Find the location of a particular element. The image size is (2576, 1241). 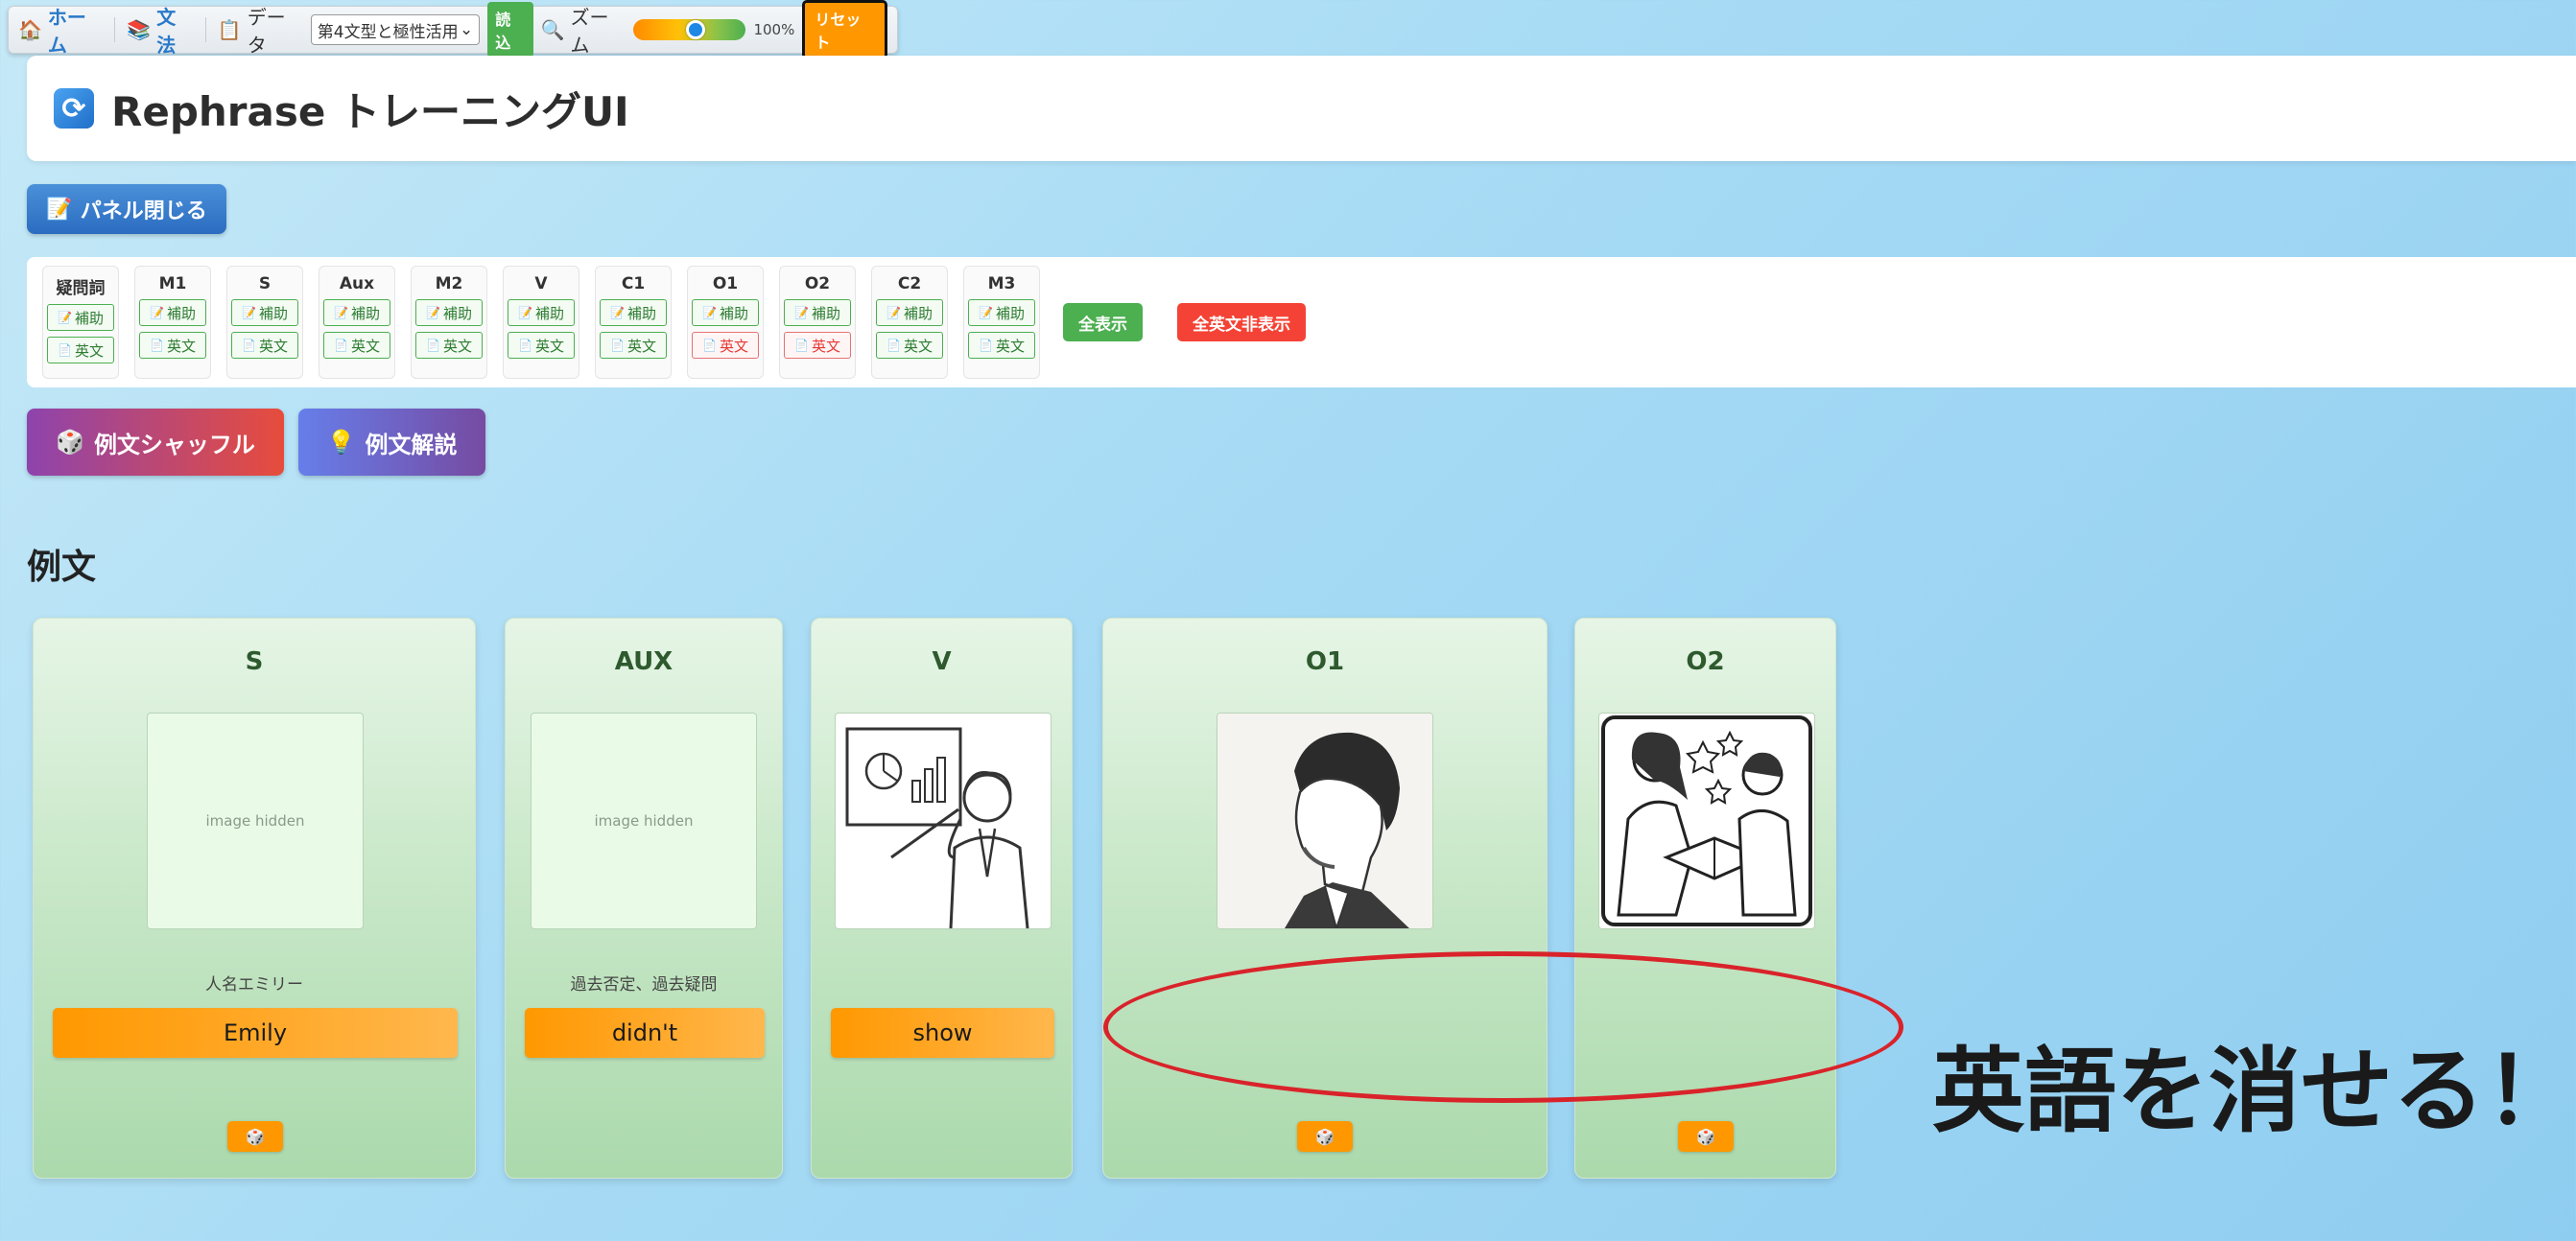

man-profile-illustration is located at coordinates (1324, 821).